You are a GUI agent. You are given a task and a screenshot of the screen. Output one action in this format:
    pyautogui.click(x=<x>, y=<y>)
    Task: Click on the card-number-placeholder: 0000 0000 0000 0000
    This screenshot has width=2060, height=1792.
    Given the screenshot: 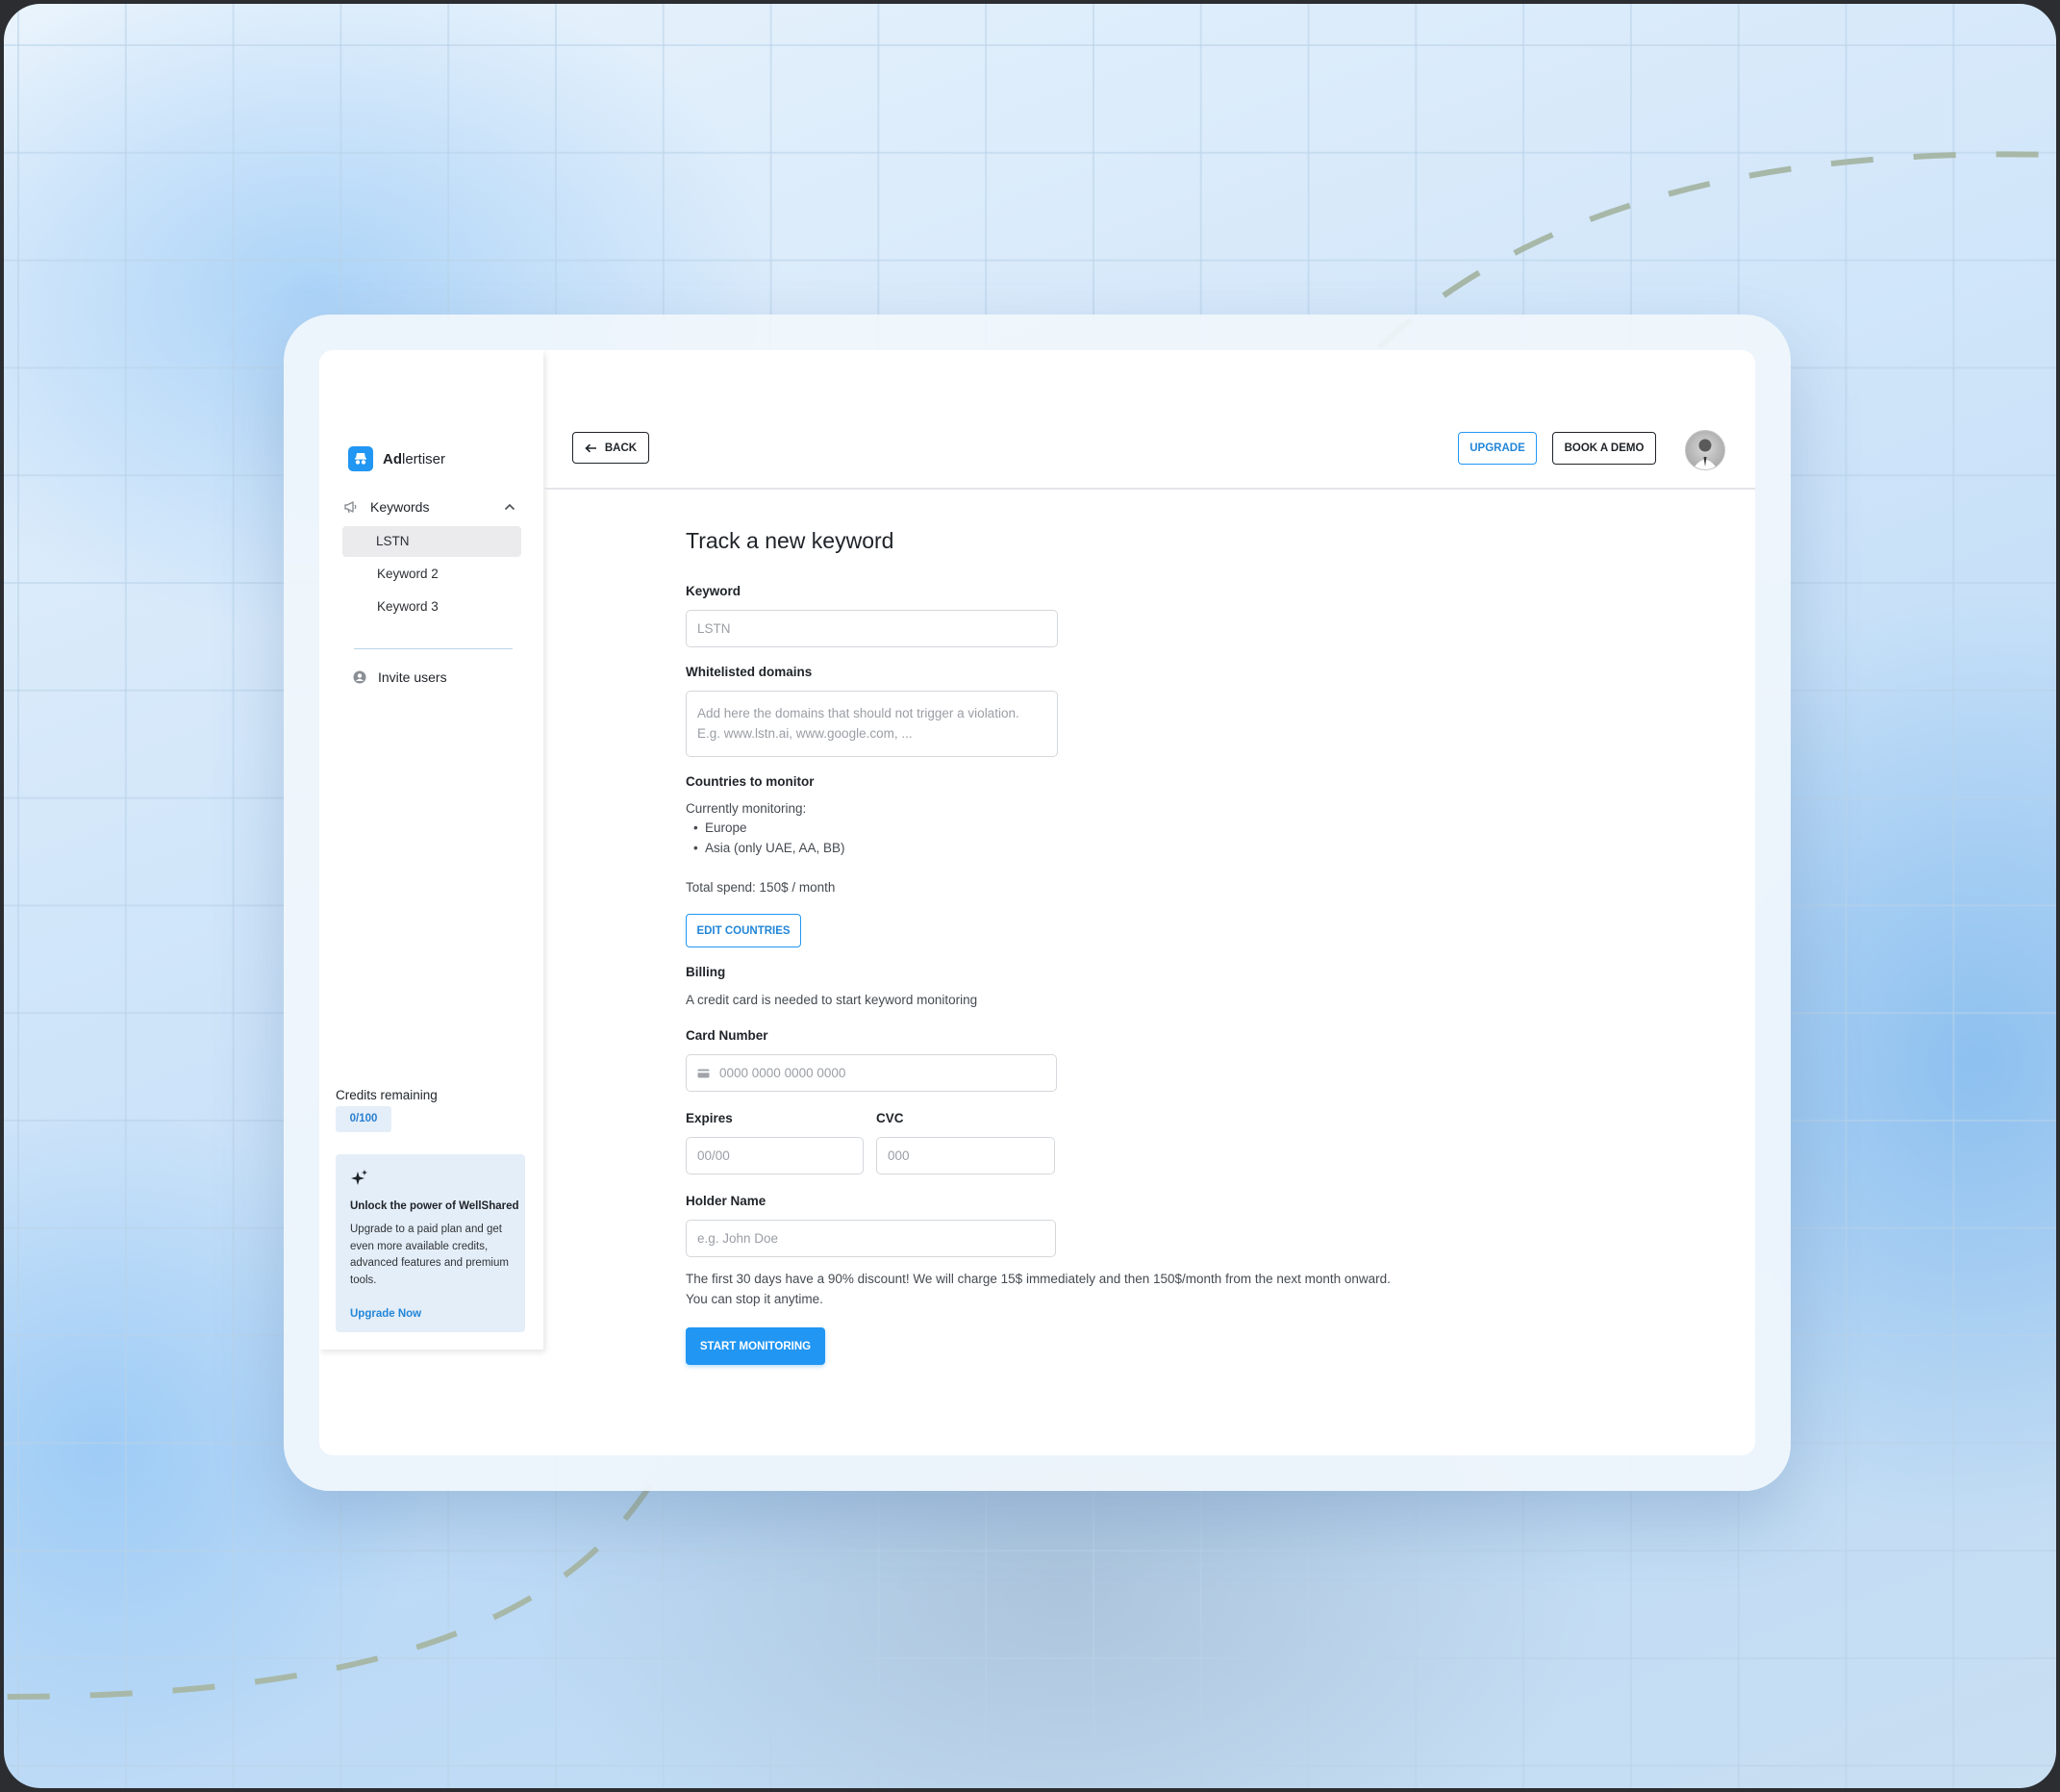 What is the action you would take?
    pyautogui.click(x=782, y=1073)
    